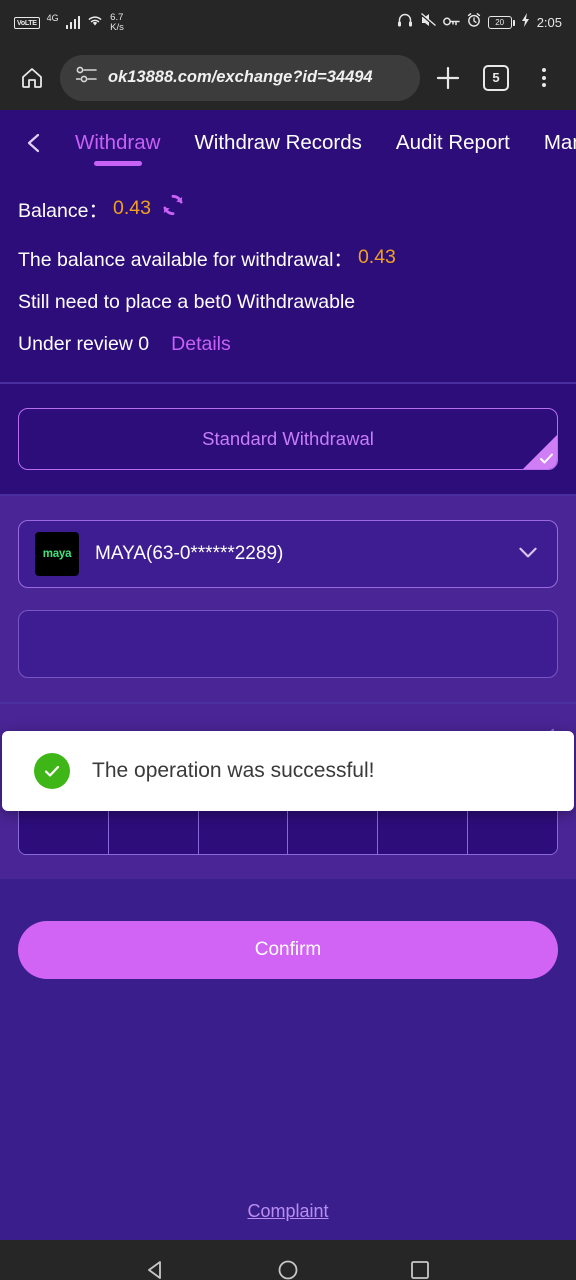 Image resolution: width=576 pixels, height=1280 pixels. Describe the element at coordinates (27, 22) in the screenshot. I see `volte-badge: VoLTE` at that location.